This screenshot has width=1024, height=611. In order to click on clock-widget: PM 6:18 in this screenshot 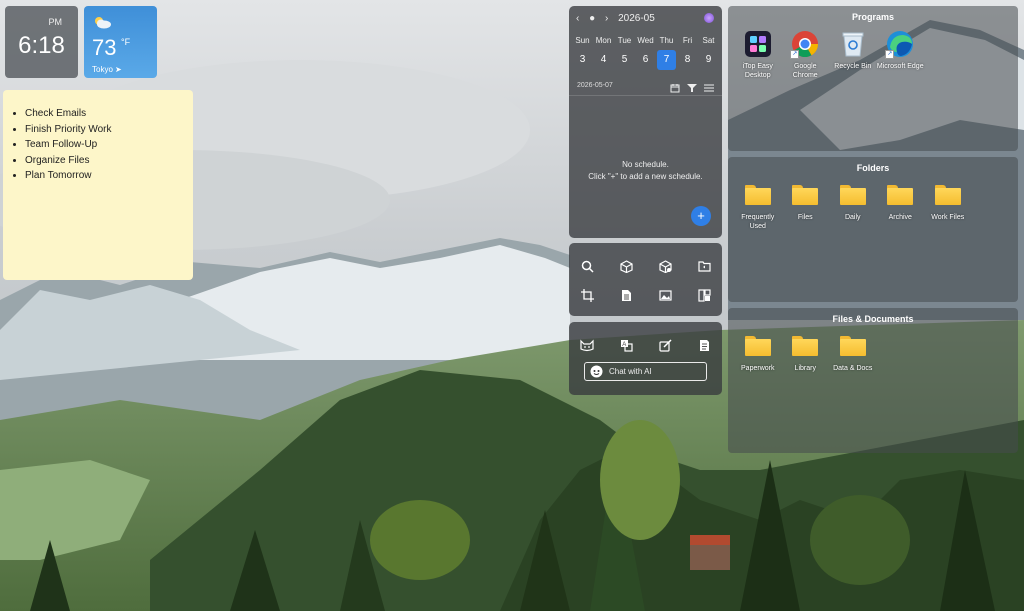, I will do `click(41, 42)`.